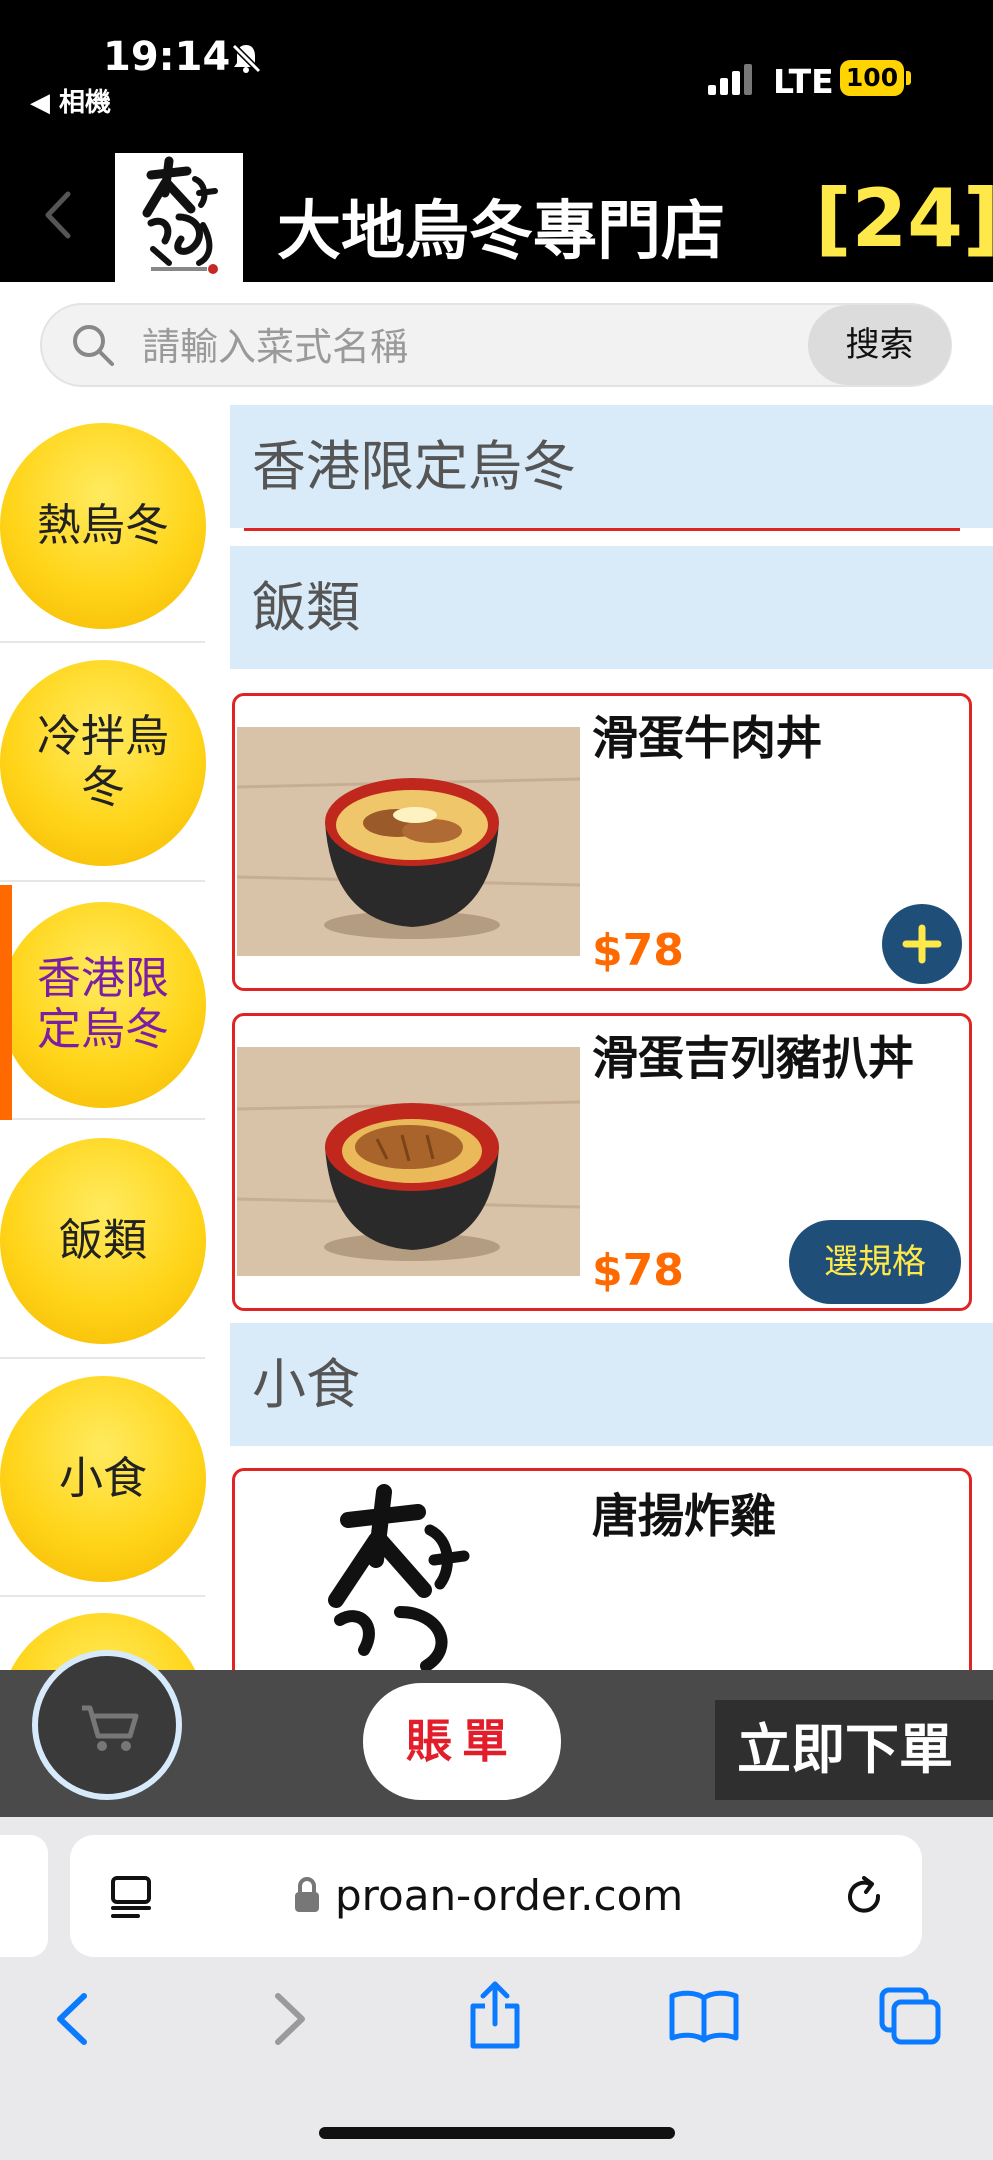  I want to click on category-label: 香港限定烏冬, so click(103, 1004).